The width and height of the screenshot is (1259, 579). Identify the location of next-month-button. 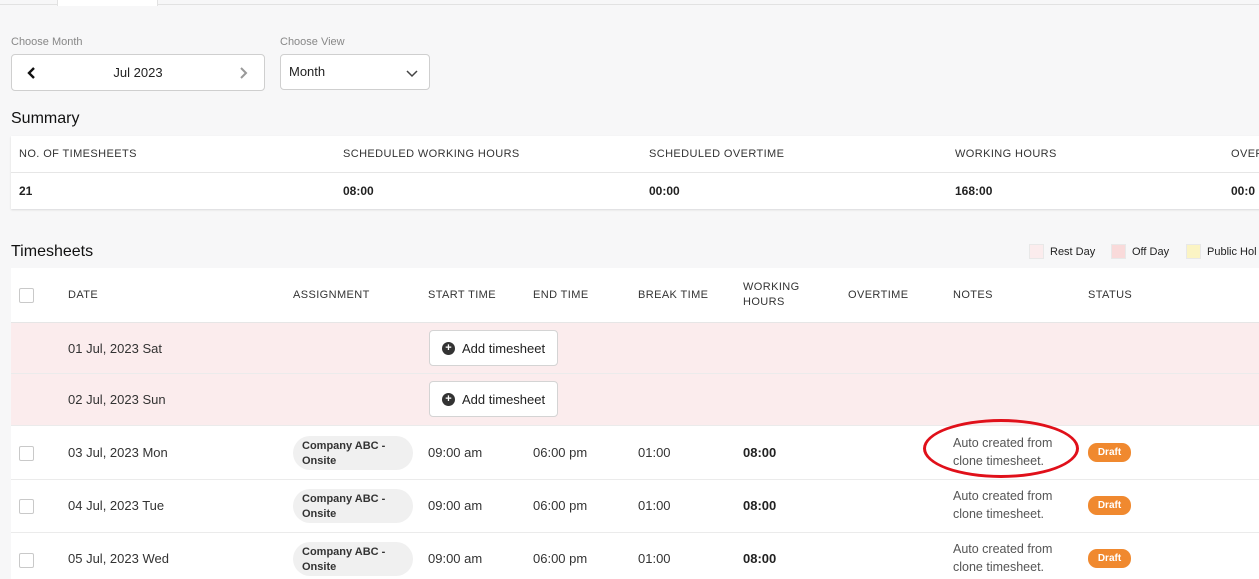
(243, 72).